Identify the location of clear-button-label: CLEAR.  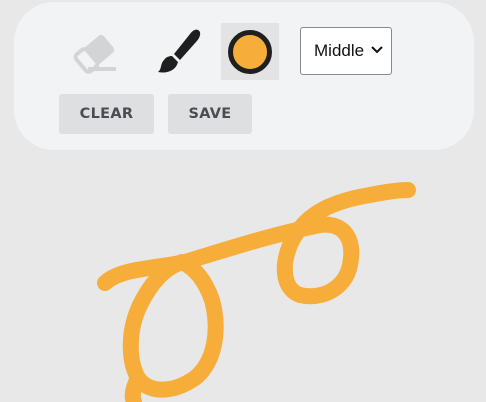
(106, 114).